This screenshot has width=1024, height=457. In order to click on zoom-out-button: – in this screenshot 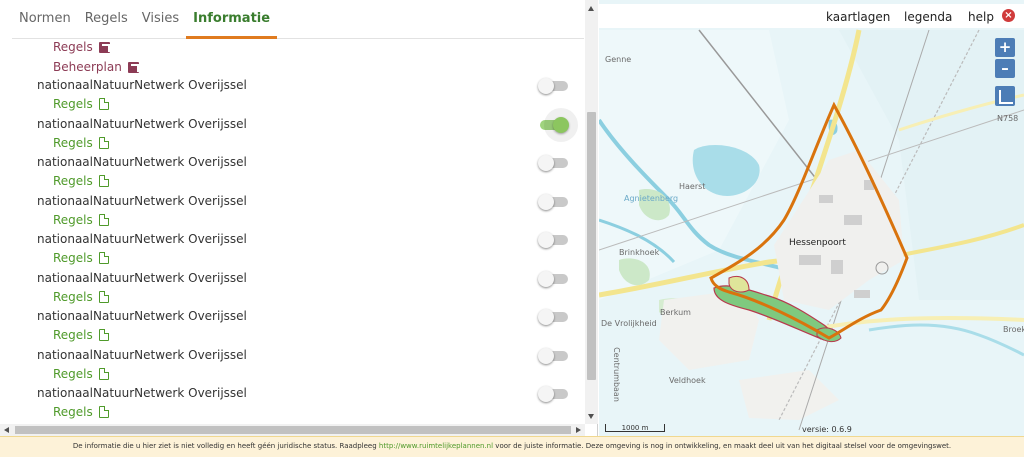, I will do `click(1005, 68)`.